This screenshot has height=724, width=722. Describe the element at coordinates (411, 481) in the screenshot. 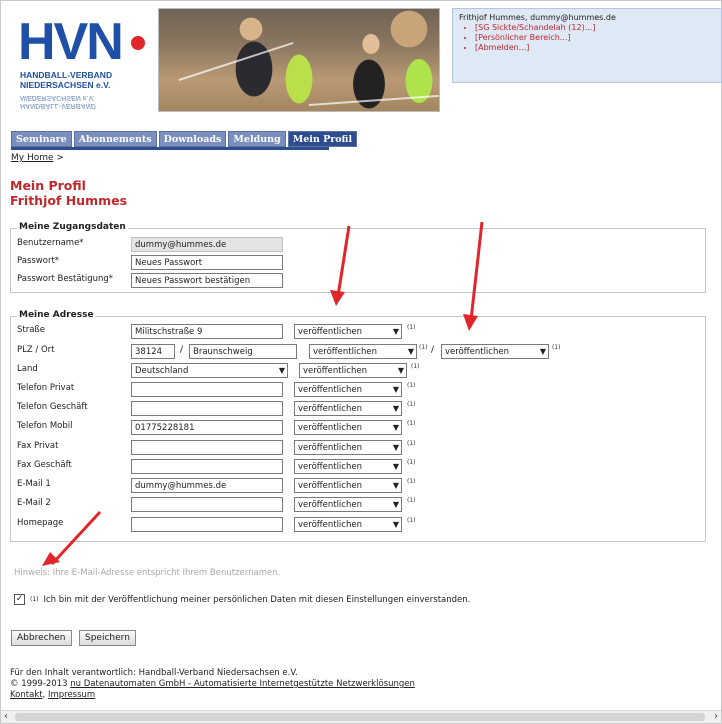

I see `email1-footnote: (1)` at that location.